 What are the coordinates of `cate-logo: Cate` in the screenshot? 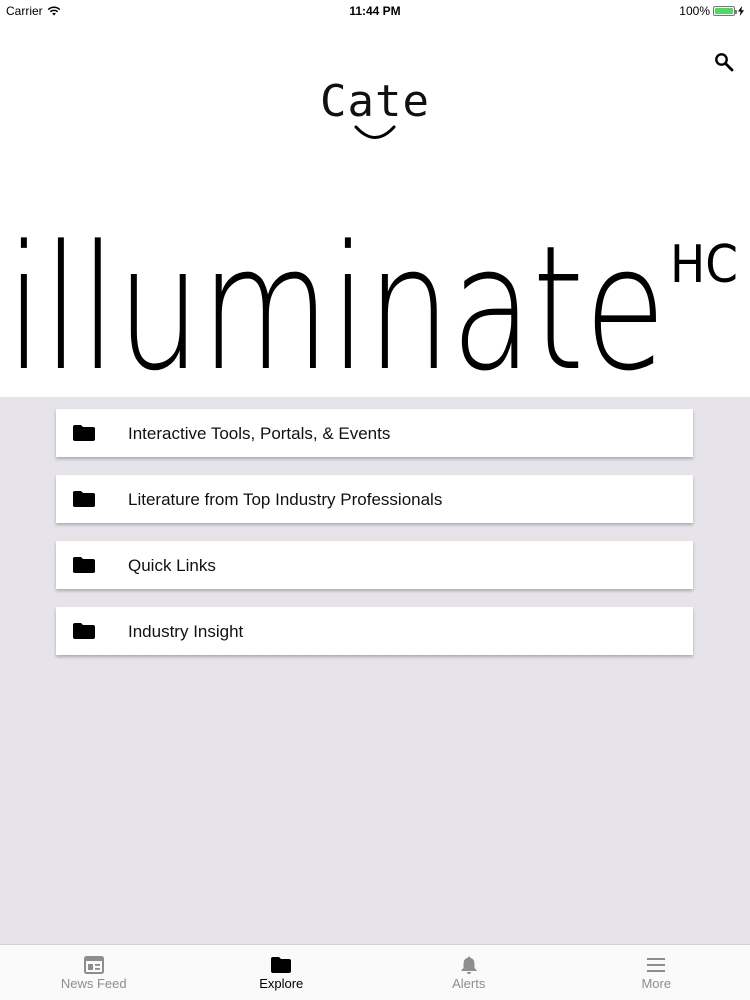 It's located at (375, 110).